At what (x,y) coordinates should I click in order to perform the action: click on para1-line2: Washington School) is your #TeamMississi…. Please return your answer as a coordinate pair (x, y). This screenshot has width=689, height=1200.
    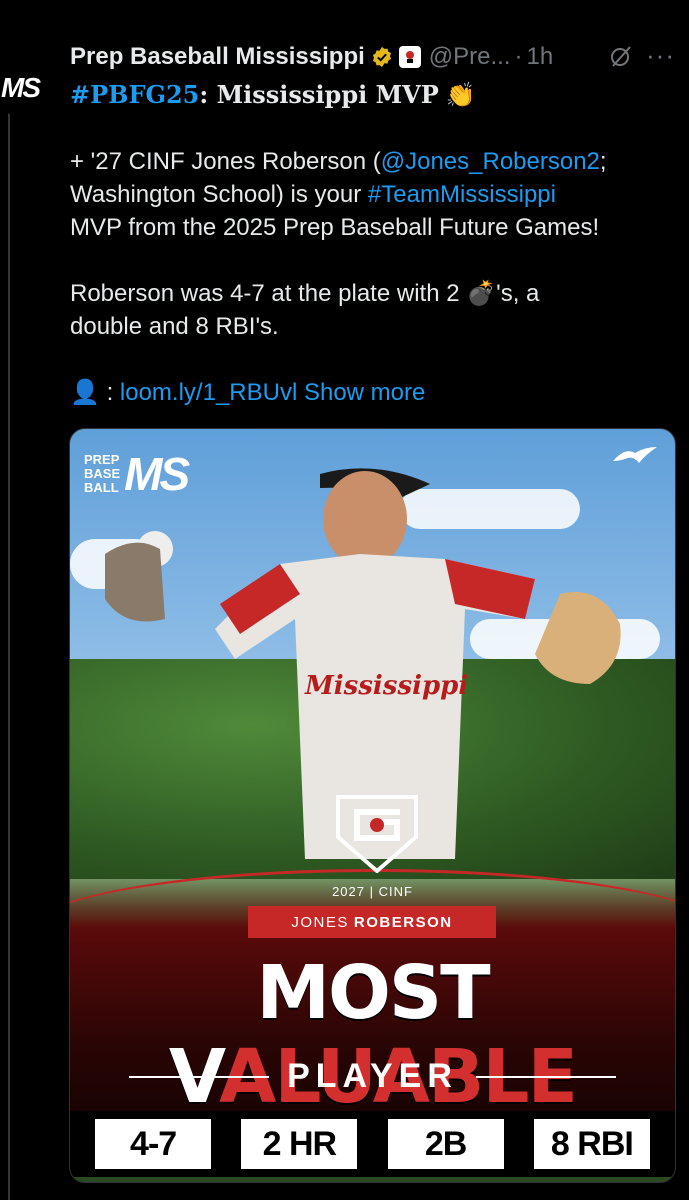
    Looking at the image, I should click on (375, 194).